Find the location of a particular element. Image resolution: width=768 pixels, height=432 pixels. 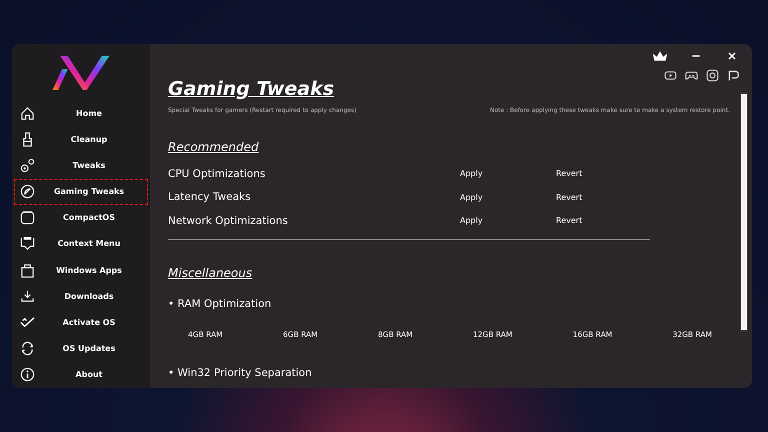

section-heading: Miscellaneous is located at coordinates (210, 273).